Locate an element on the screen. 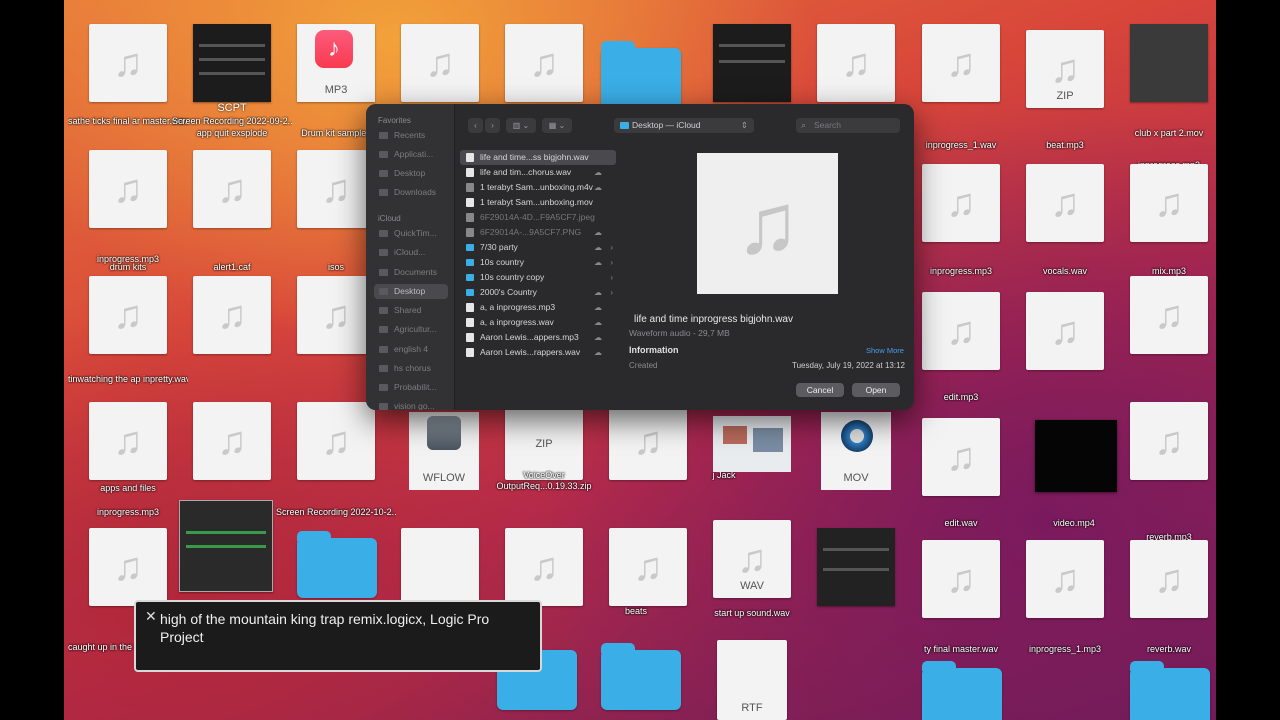 This screenshot has width=1280, height=720. sidebar-item-english-4: english 4 is located at coordinates (411, 349).